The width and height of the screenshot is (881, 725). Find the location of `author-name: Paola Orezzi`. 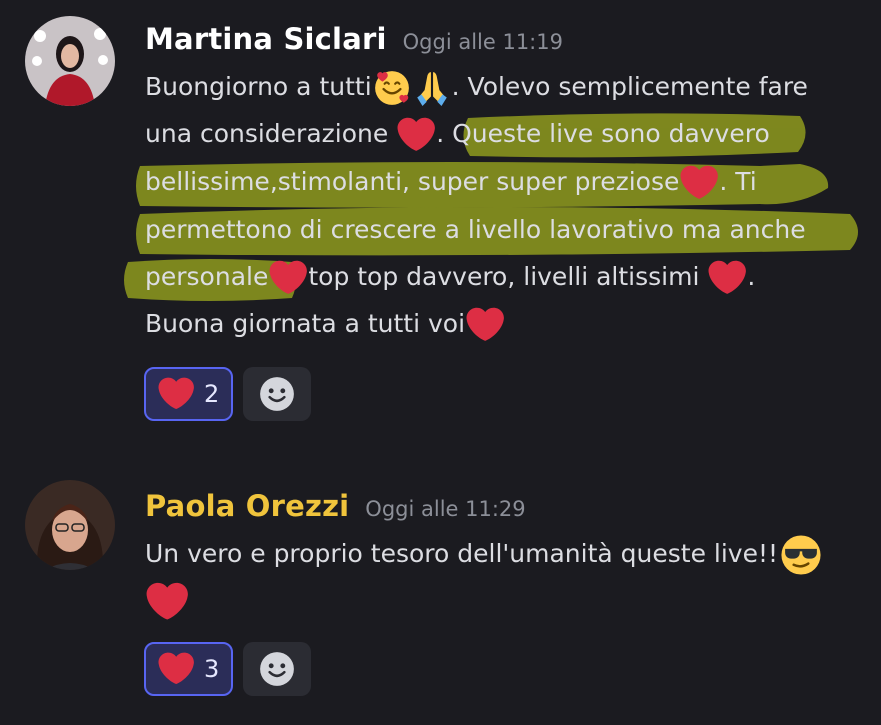

author-name: Paola Orezzi is located at coordinates (247, 506).